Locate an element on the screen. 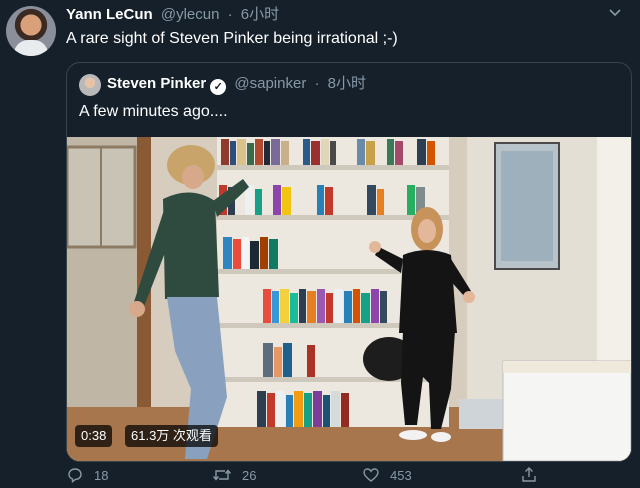 The height and width of the screenshot is (488, 640). like-count: 453 is located at coordinates (401, 475).